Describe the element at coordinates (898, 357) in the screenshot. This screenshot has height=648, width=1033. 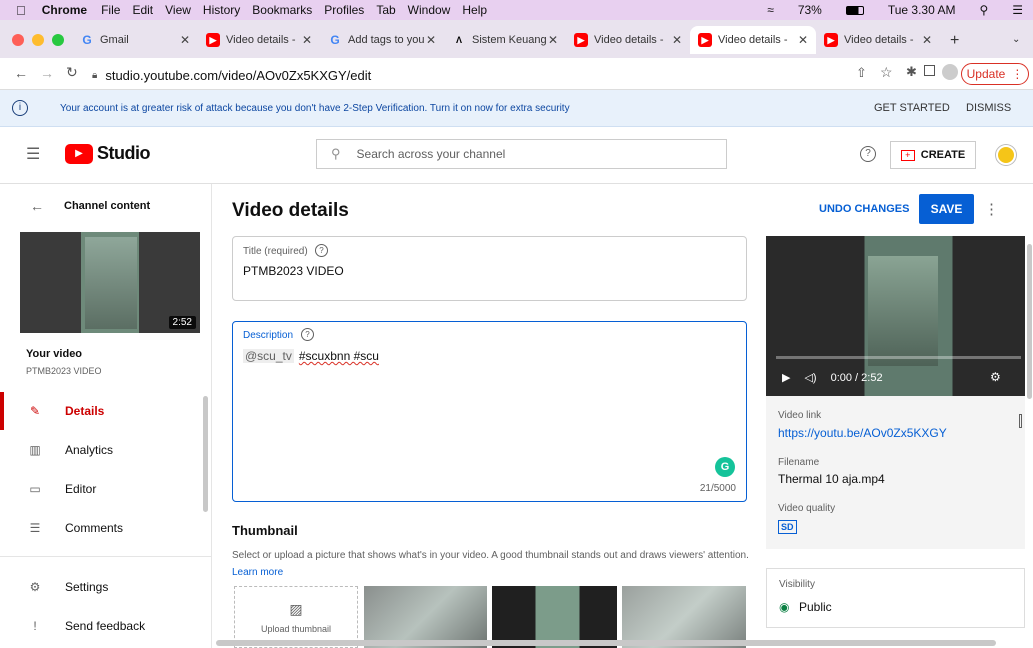
I see `player-progress-track` at that location.